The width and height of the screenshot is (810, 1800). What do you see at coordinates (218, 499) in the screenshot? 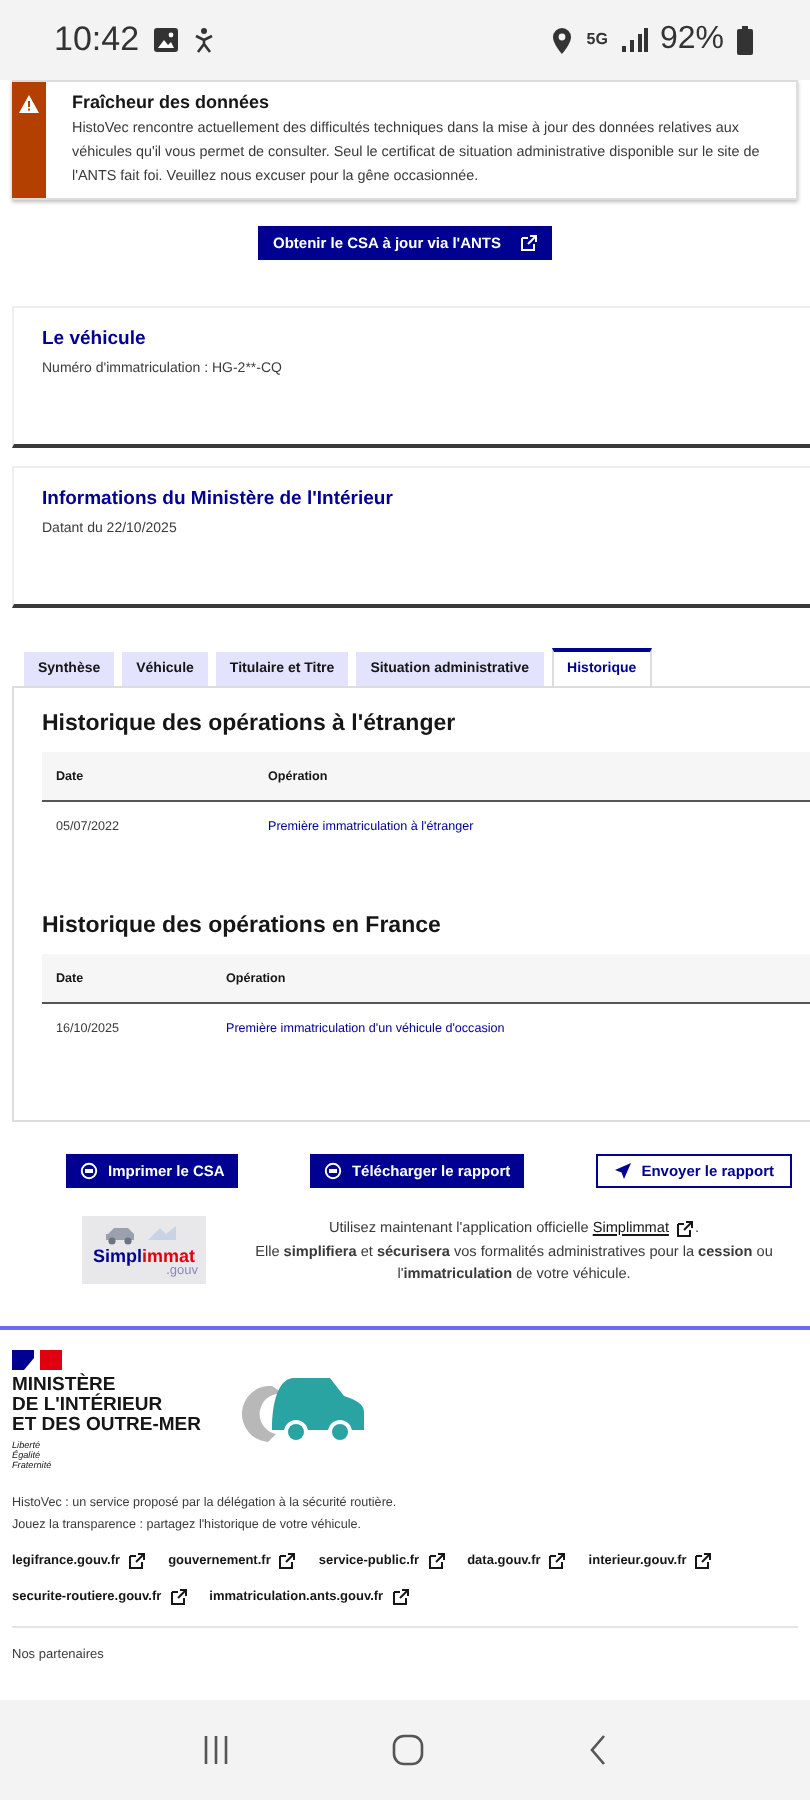
I see `card-title: Informations du Ministère de l'Intérieur` at bounding box center [218, 499].